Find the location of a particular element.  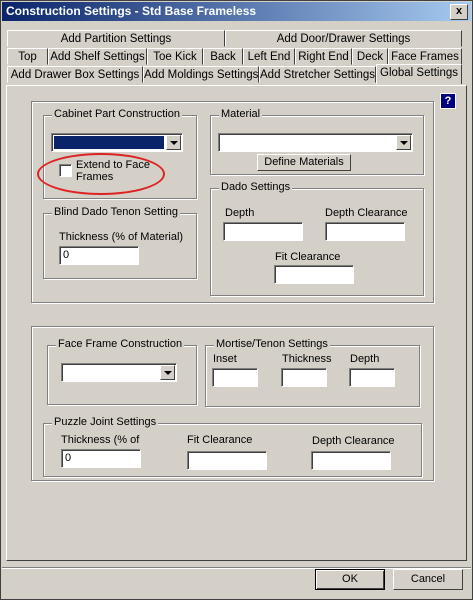

puzzle-fit-clearance-label: Fit Clearance is located at coordinates (220, 440).